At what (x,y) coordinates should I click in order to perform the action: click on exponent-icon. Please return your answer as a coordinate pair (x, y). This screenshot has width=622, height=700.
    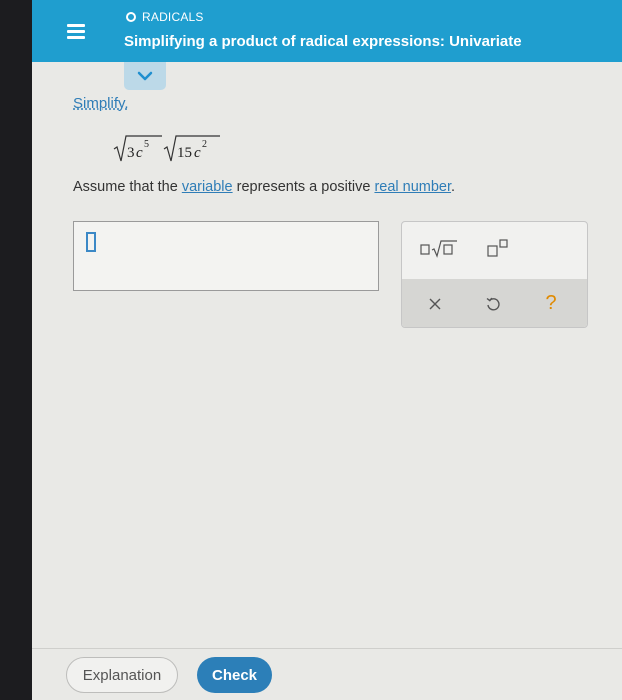
    Looking at the image, I should click on (497, 248).